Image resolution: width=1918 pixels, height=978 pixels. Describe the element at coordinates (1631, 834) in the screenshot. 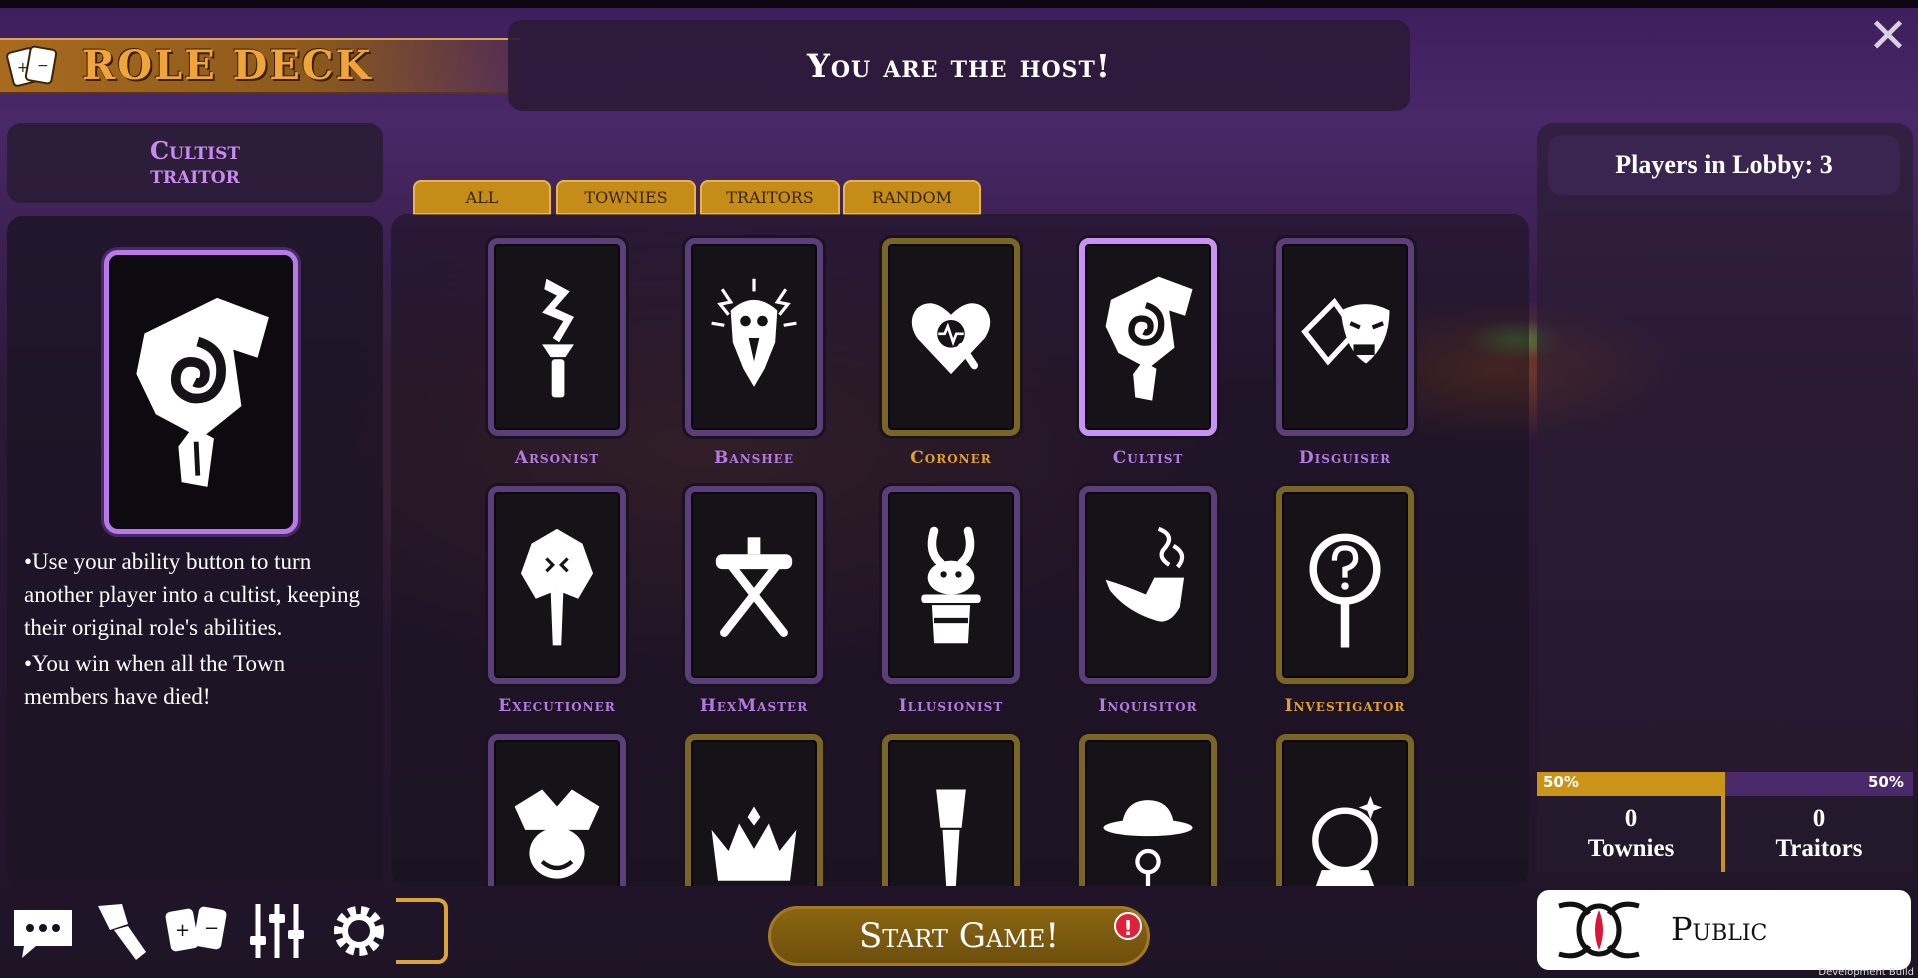

I see `townies-count-box: 0 Townies` at that location.